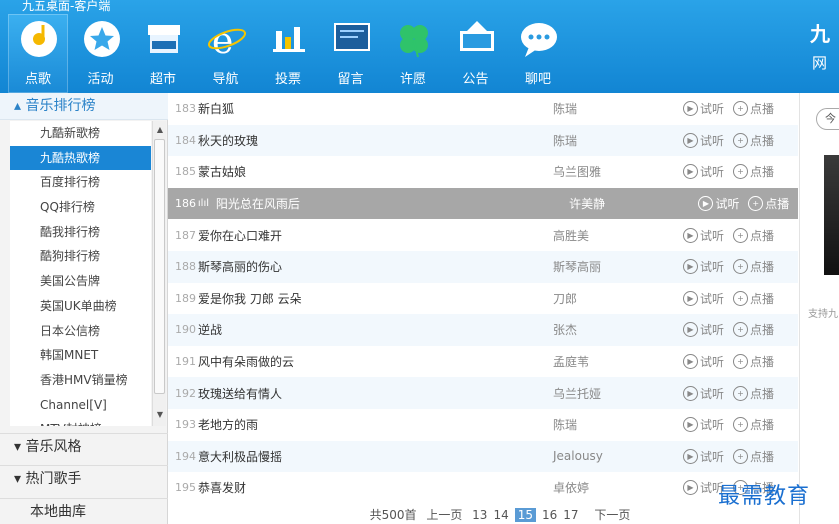 The width and height of the screenshot is (839, 524). I want to click on song-row: 186 ılıl 阳光总在风雨后 许美静 ▶ 试听 + 点播, so click(483, 203).